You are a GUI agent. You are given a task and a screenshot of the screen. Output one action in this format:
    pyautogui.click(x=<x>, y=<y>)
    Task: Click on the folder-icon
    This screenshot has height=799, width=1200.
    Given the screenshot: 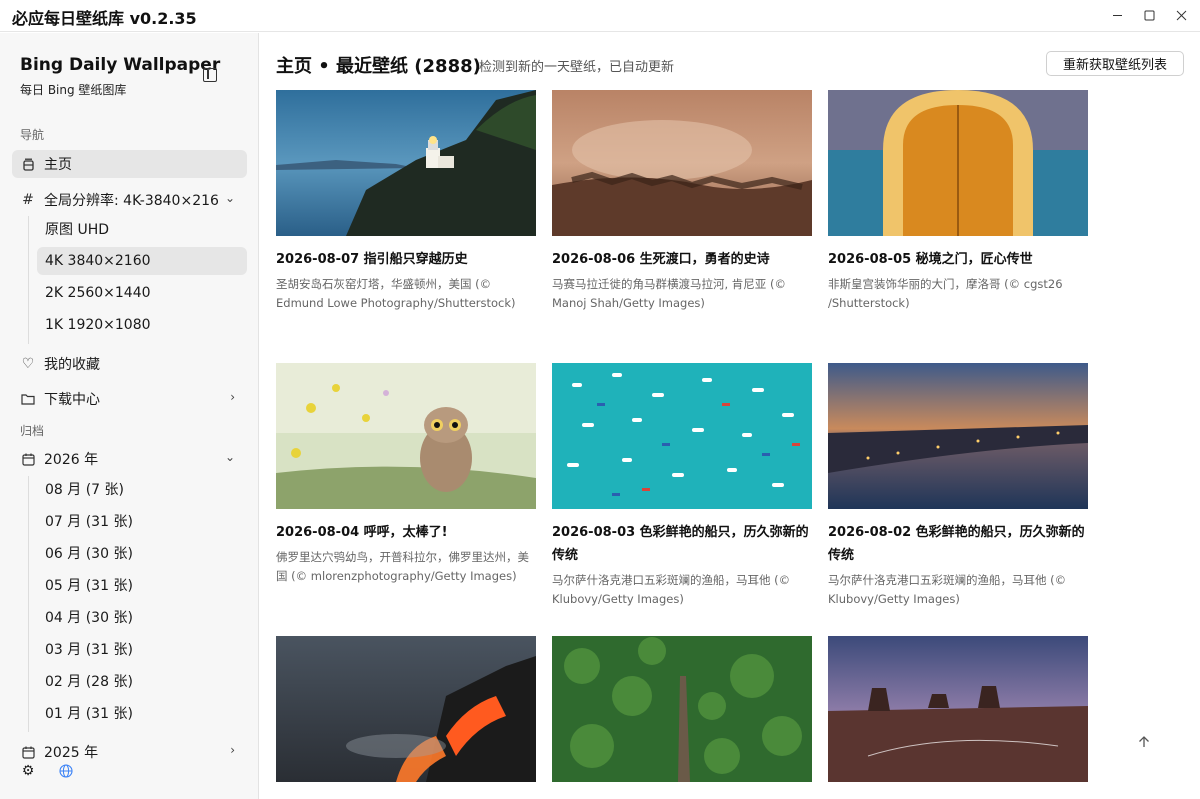 What is the action you would take?
    pyautogui.click(x=28, y=399)
    